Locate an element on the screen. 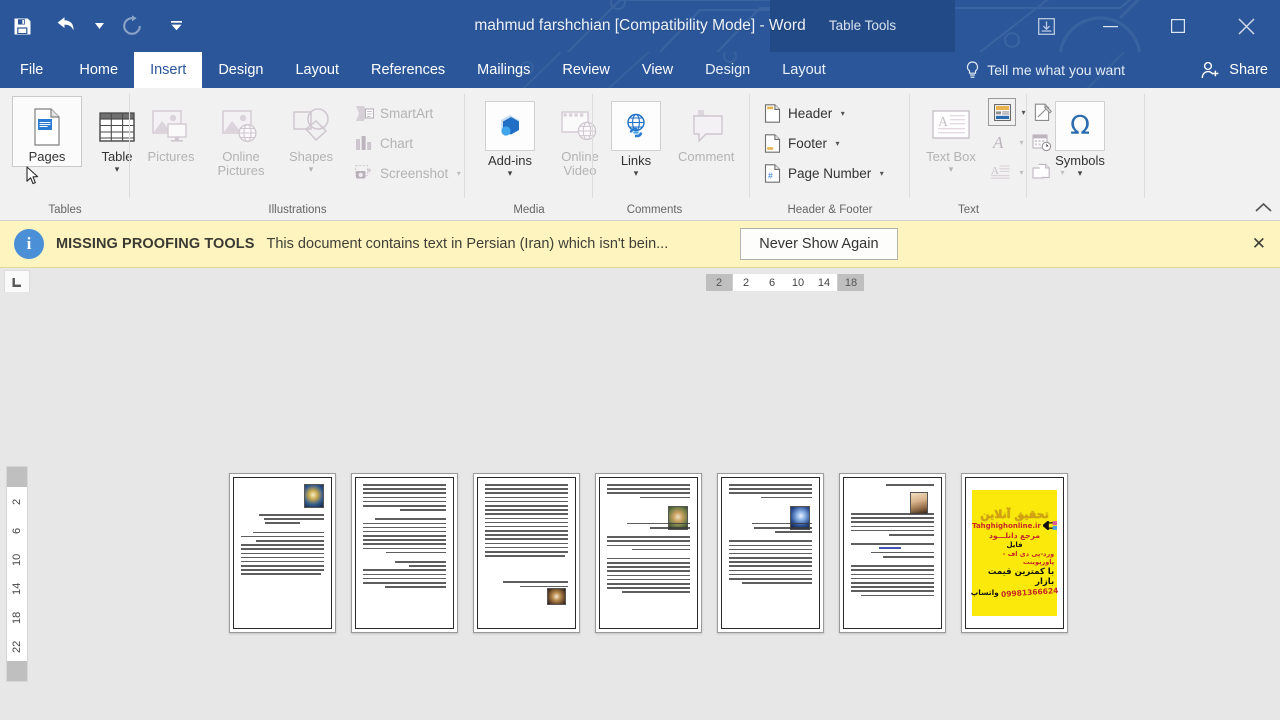  quick-parts-button is located at coordinates (1002, 112).